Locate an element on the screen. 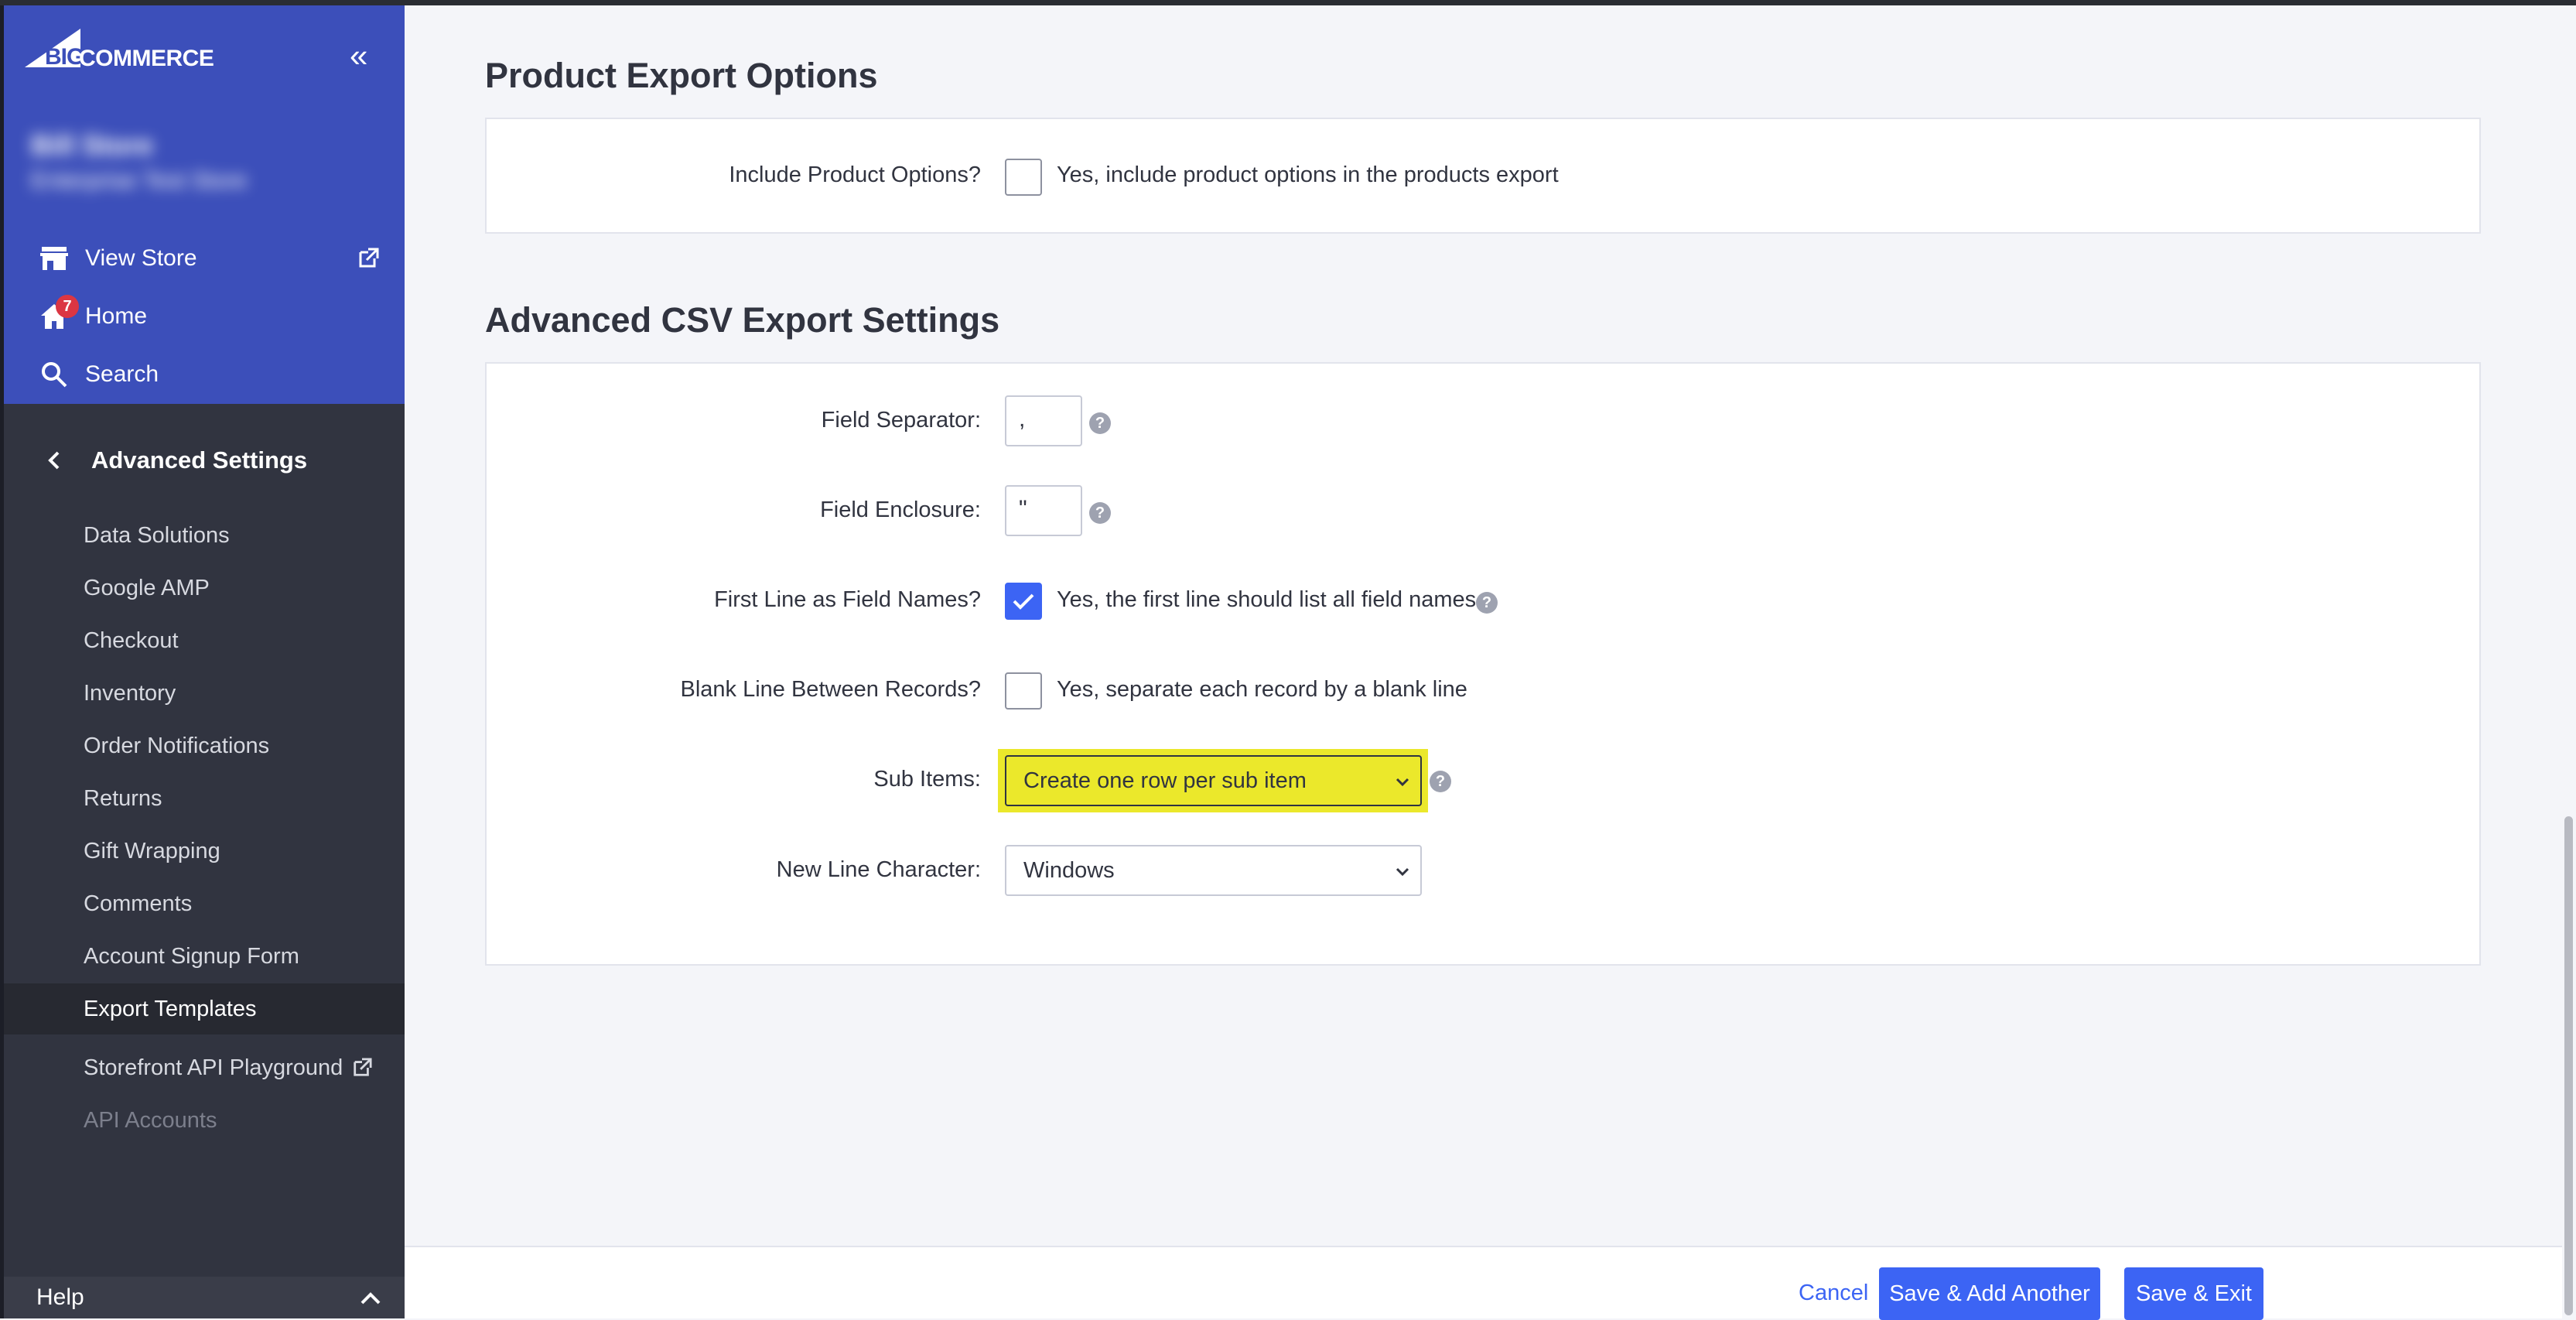 This screenshot has height=1320, width=2576. save-add-another-button: Save & Add Another is located at coordinates (1989, 1294).